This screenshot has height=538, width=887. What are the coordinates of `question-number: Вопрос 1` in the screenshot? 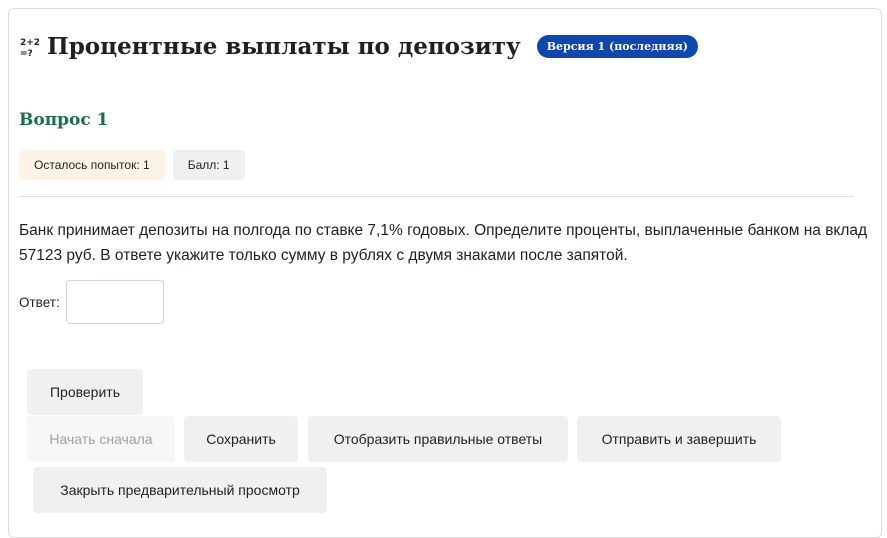 It's located at (64, 120).